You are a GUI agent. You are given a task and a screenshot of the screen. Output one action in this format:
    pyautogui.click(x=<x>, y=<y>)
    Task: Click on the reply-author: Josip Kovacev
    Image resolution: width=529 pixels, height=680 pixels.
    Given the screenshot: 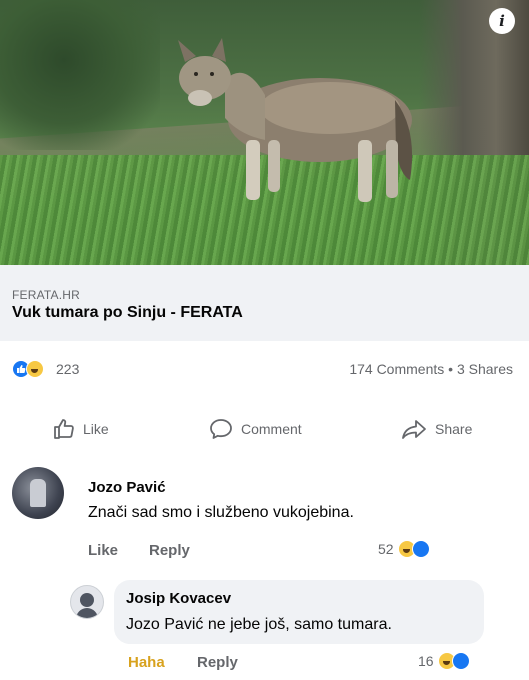 What is the action you would take?
    pyautogui.click(x=178, y=598)
    